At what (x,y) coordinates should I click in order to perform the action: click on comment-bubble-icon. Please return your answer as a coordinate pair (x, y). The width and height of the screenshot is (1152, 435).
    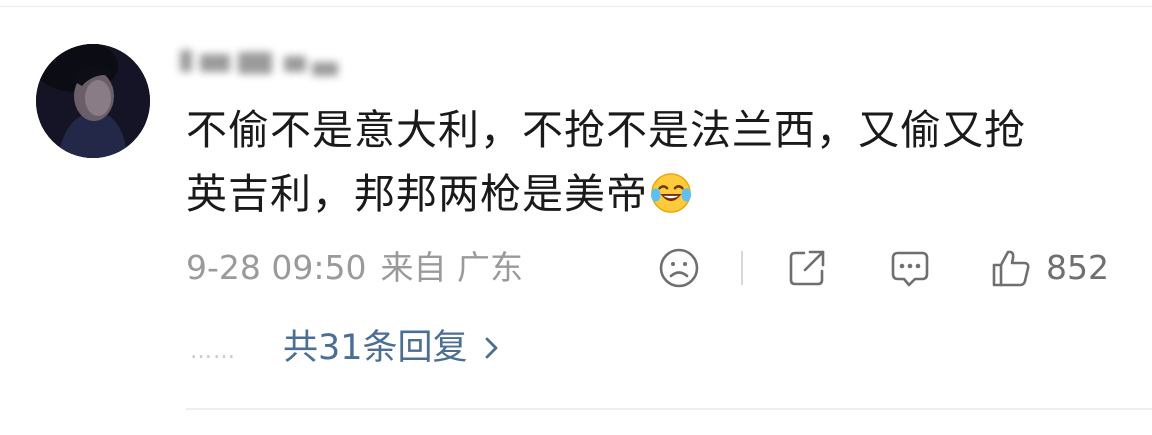
    Looking at the image, I should click on (910, 269).